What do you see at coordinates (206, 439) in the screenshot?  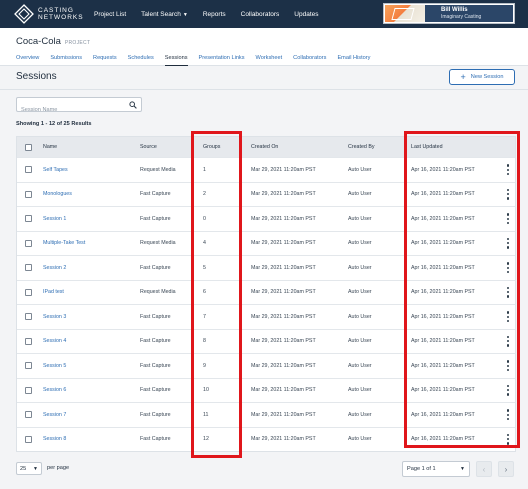 I see `cell-groups: 12` at bounding box center [206, 439].